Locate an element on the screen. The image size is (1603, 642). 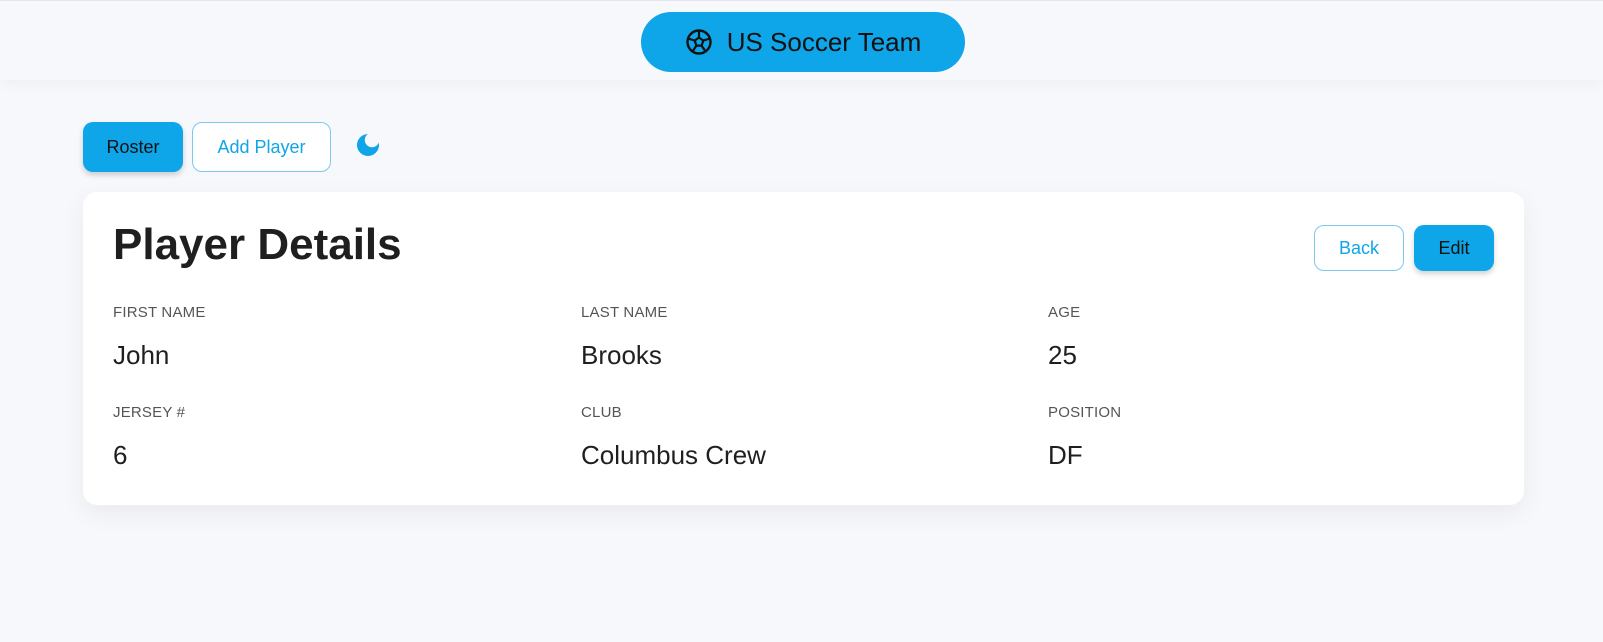
brand-pill: US Soccer Team is located at coordinates (803, 42).